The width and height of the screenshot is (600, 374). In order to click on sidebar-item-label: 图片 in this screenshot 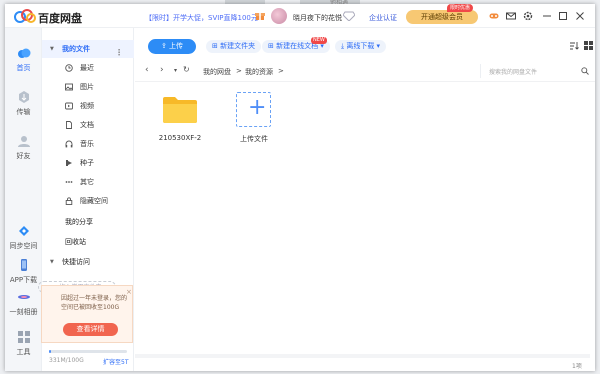, I will do `click(87, 87)`.